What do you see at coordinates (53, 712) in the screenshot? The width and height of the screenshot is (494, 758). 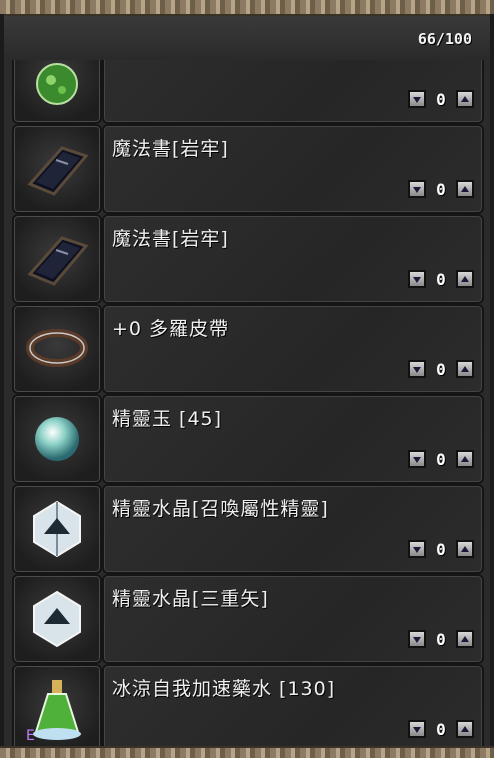 I see `cooling-haste-potion-icon: E` at bounding box center [53, 712].